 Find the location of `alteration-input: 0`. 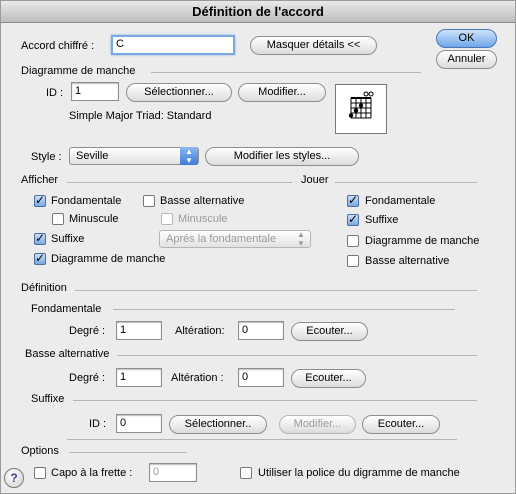

alteration-input: 0 is located at coordinates (261, 330).